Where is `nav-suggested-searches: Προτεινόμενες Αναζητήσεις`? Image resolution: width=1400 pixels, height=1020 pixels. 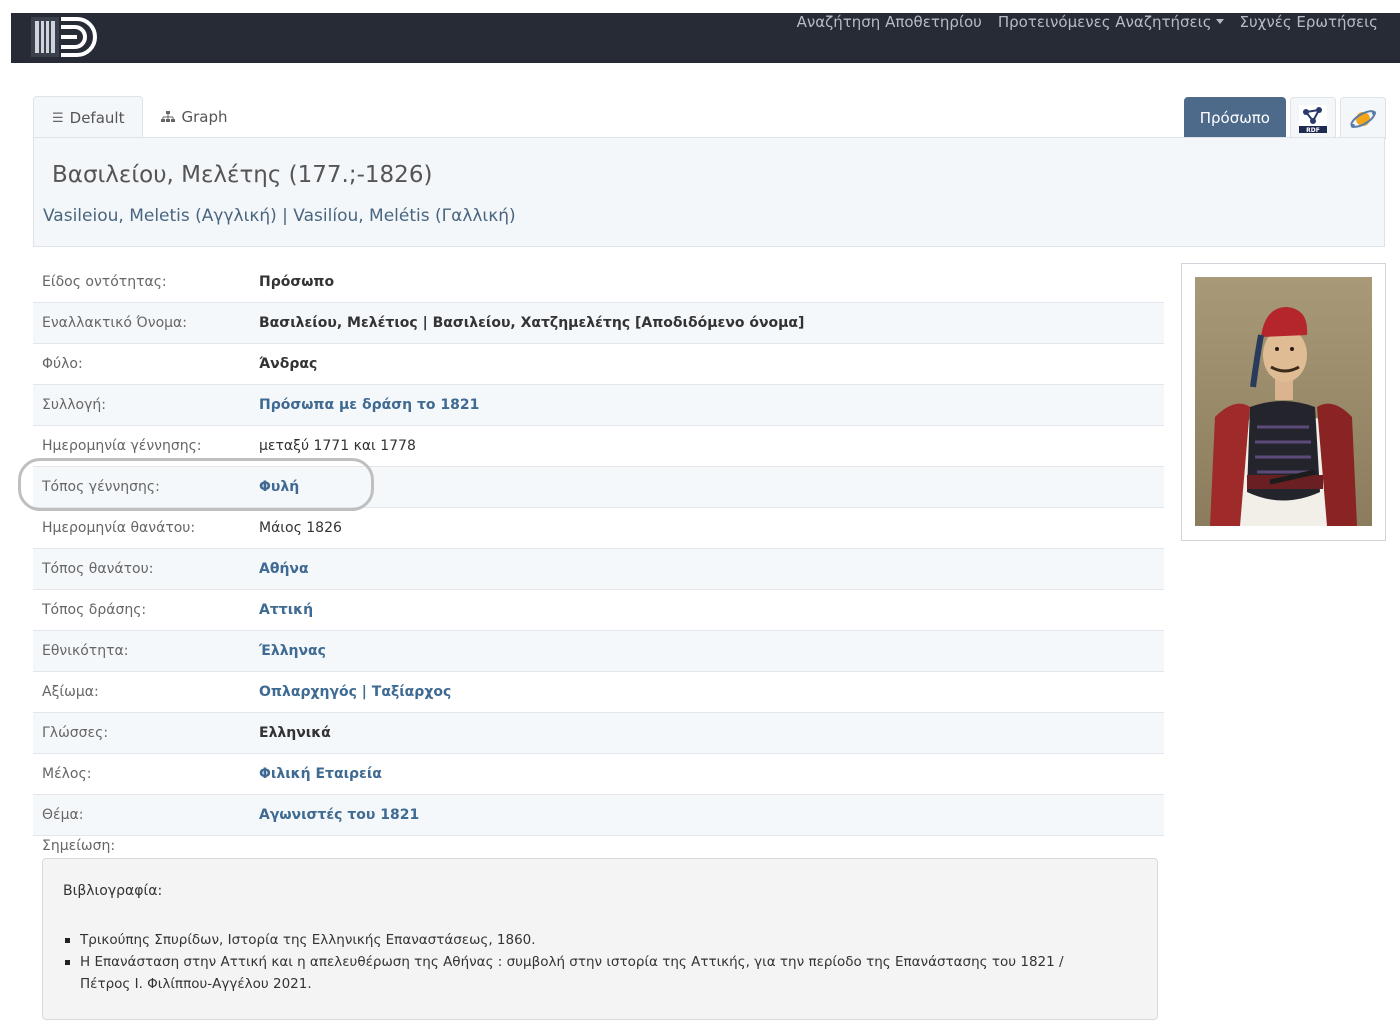 nav-suggested-searches: Προτεινόμενες Αναζητήσεις is located at coordinates (1111, 23).